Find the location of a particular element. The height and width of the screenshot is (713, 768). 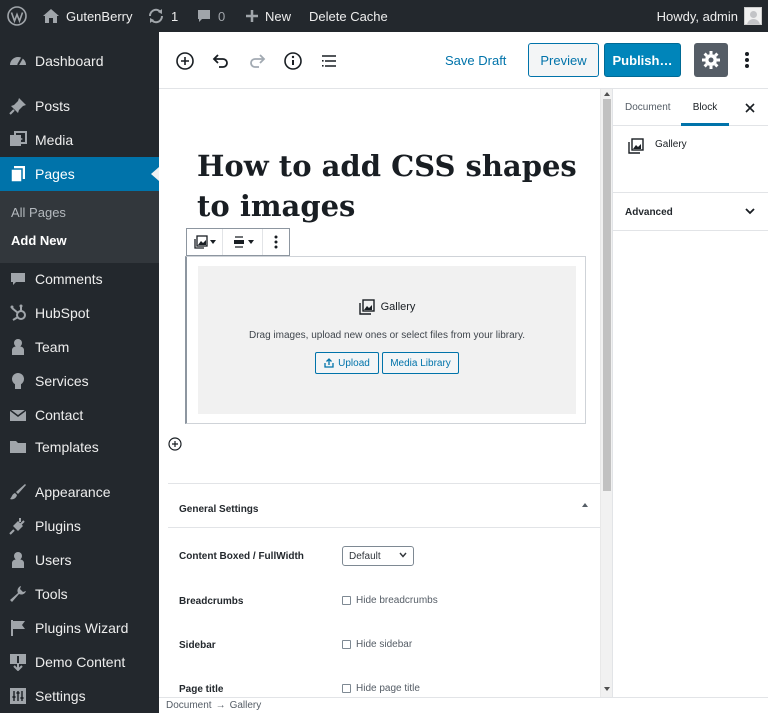

scroll-up-arrow-icon is located at coordinates (607, 94).